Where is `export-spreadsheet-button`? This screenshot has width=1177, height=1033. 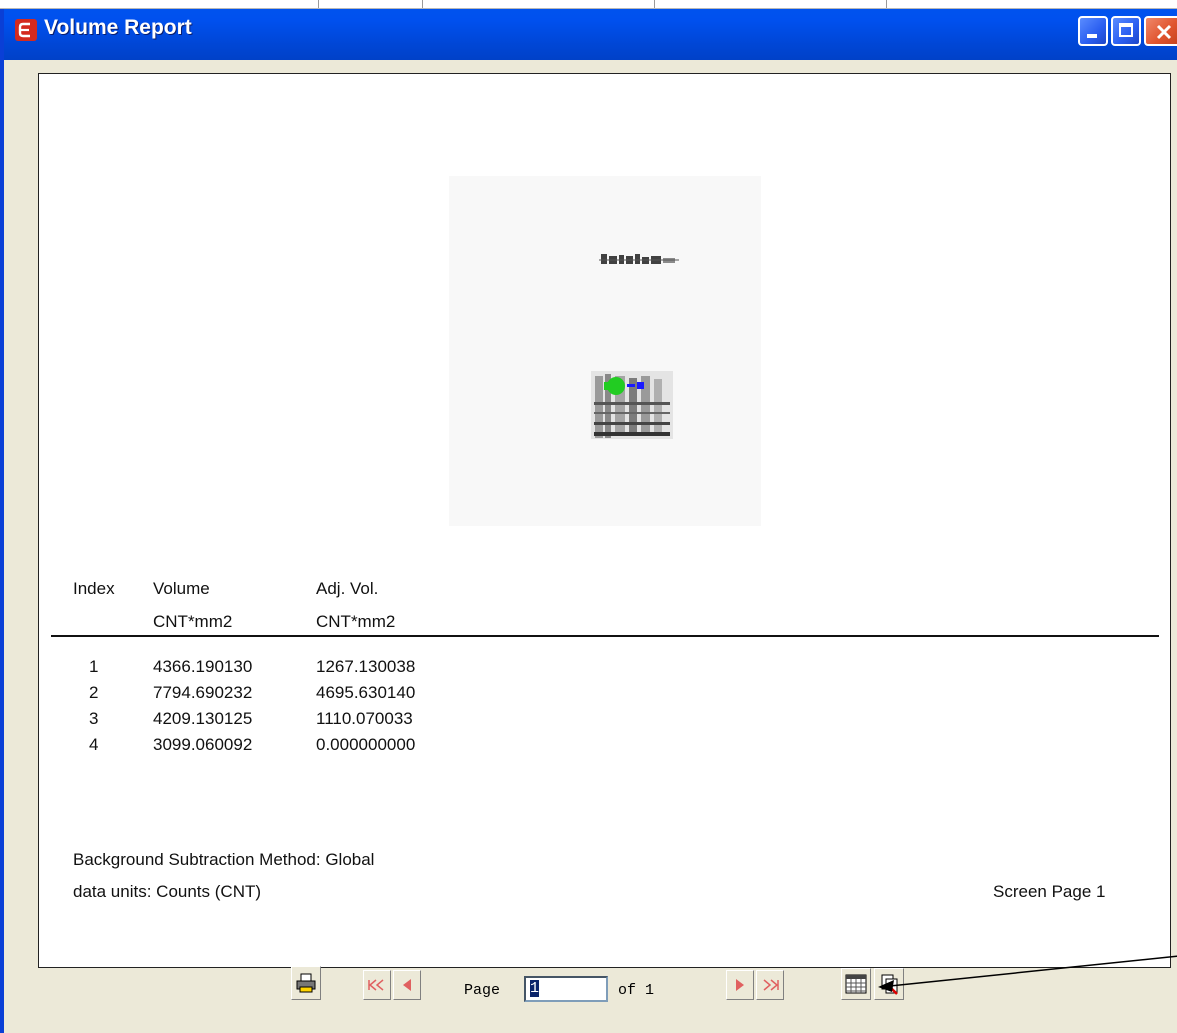 export-spreadsheet-button is located at coordinates (856, 984).